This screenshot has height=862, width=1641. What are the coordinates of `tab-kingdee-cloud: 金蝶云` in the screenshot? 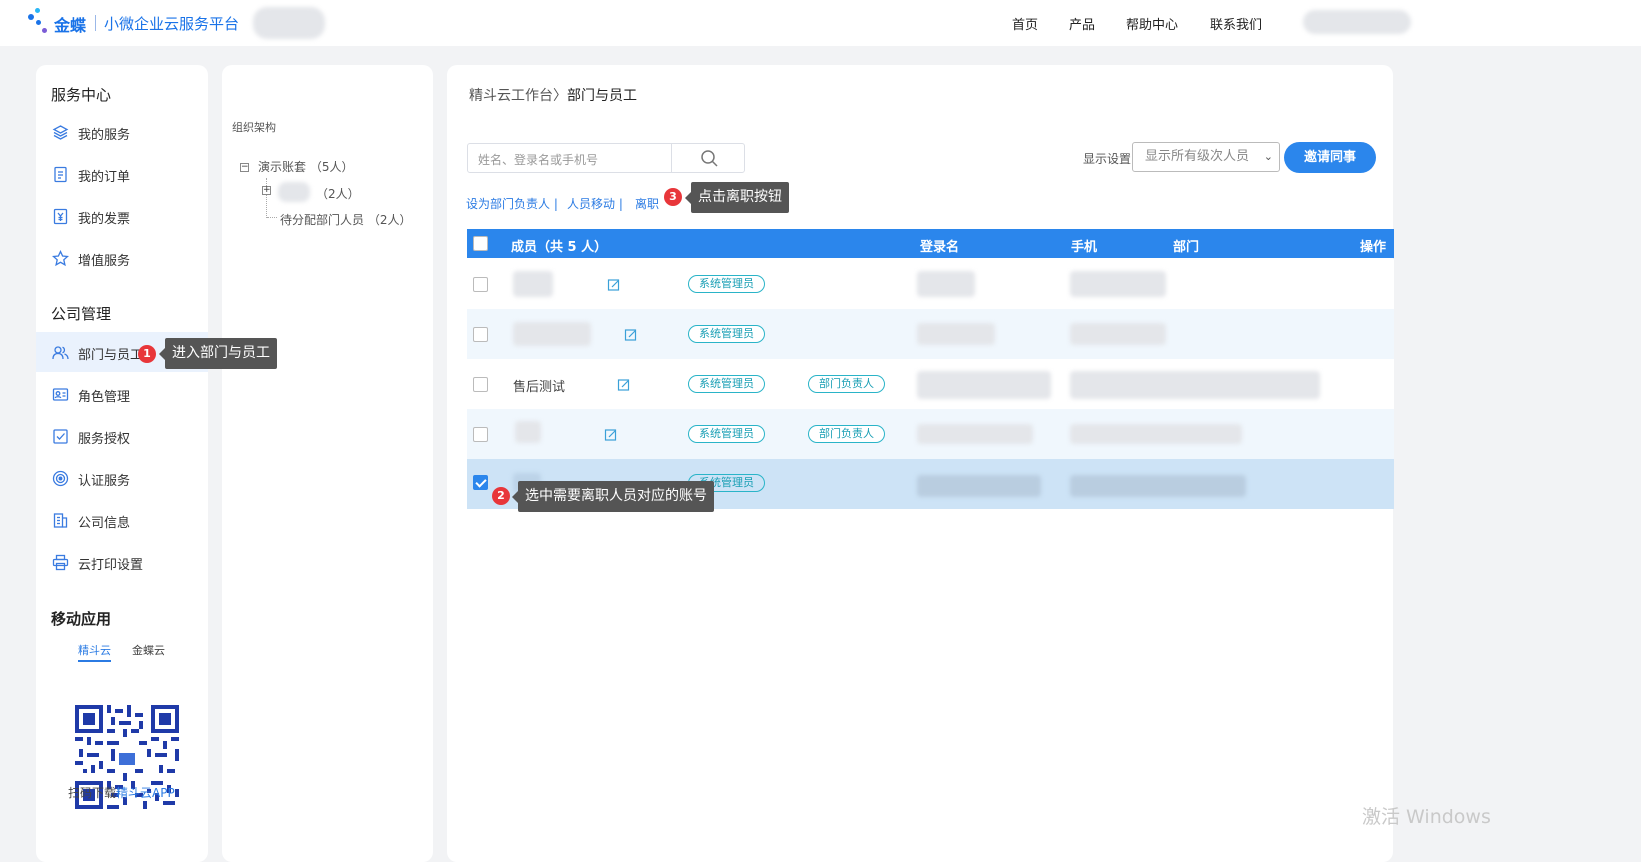 It's located at (148, 650).